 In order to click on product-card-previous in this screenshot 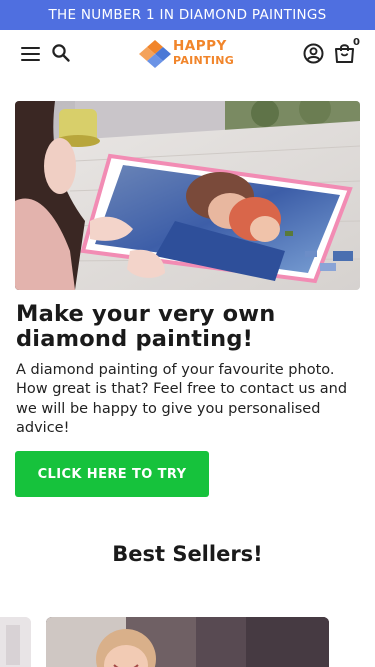, I will do `click(15, 642)`.